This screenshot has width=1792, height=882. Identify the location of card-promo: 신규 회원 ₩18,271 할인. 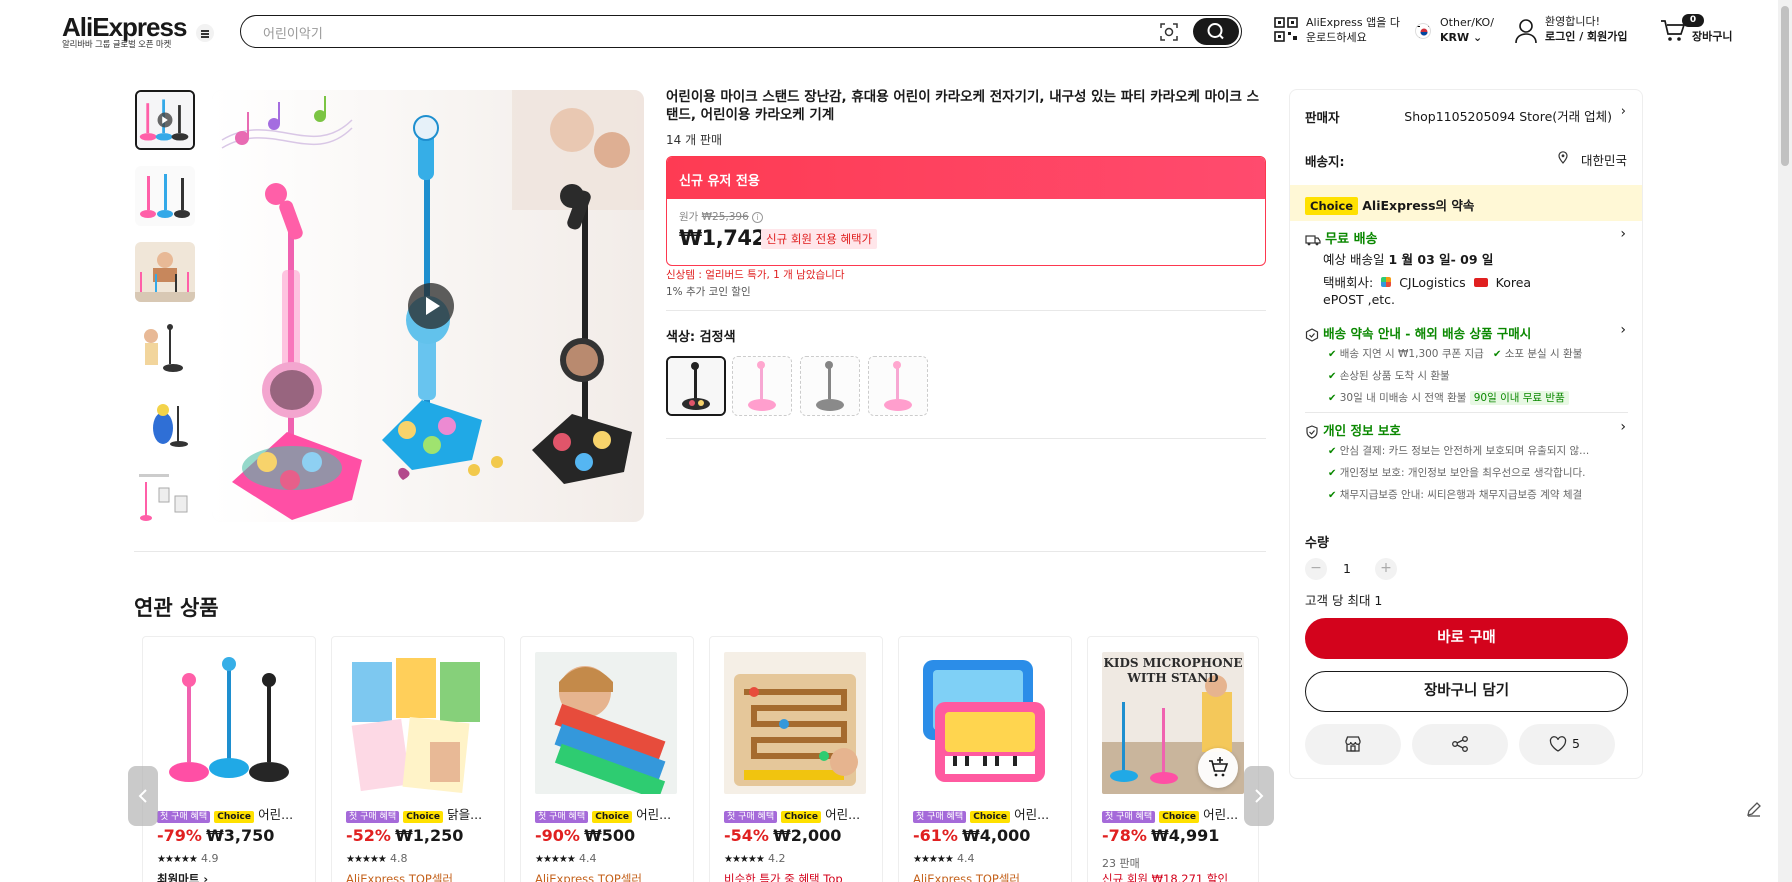
(1177, 876).